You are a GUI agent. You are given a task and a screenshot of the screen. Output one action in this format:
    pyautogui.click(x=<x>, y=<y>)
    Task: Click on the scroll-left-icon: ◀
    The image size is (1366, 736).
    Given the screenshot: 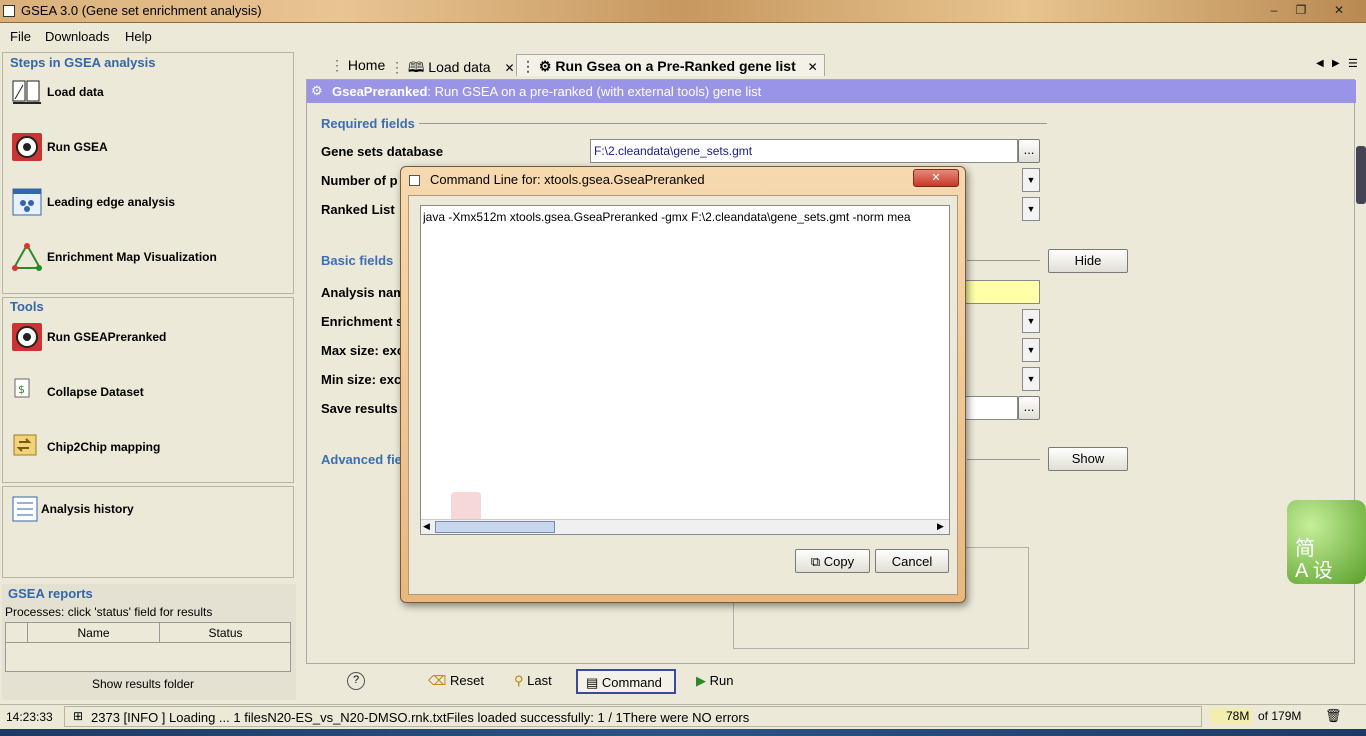 What is the action you would take?
    pyautogui.click(x=426, y=526)
    